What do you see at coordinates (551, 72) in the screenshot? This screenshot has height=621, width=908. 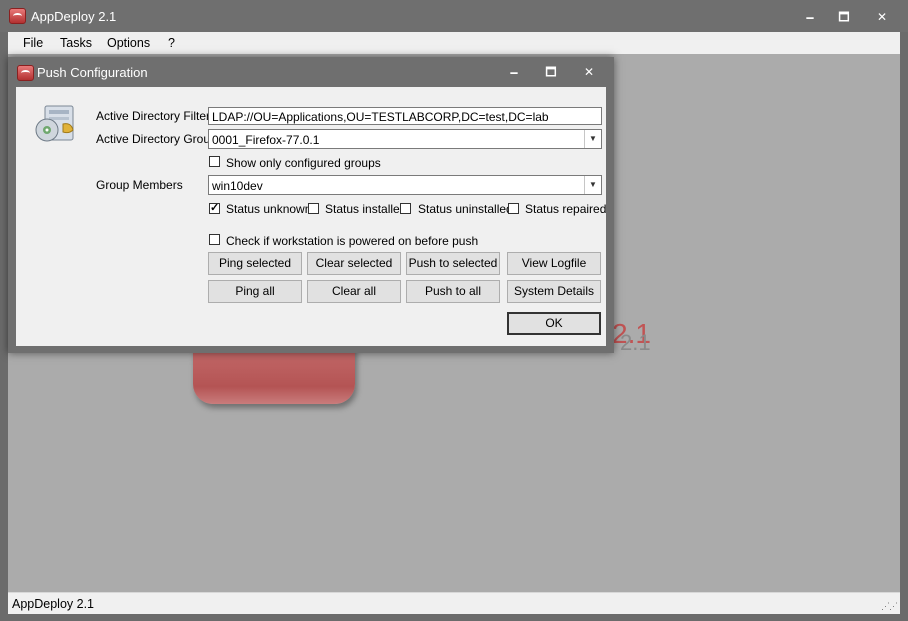 I see `dialog-maximize-button: 🗖` at bounding box center [551, 72].